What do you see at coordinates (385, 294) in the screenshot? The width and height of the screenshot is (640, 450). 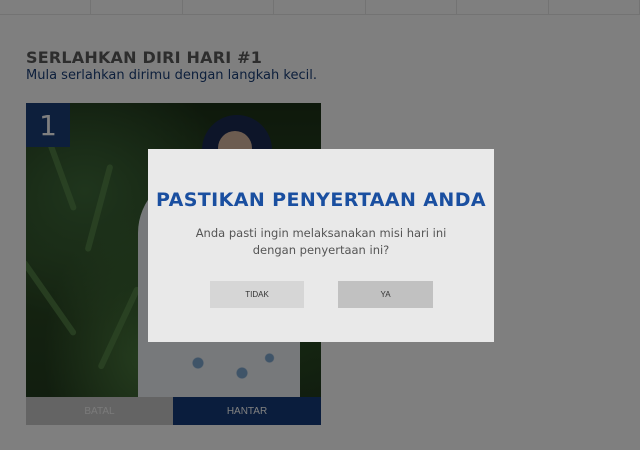 I see `yes-button: YA` at bounding box center [385, 294].